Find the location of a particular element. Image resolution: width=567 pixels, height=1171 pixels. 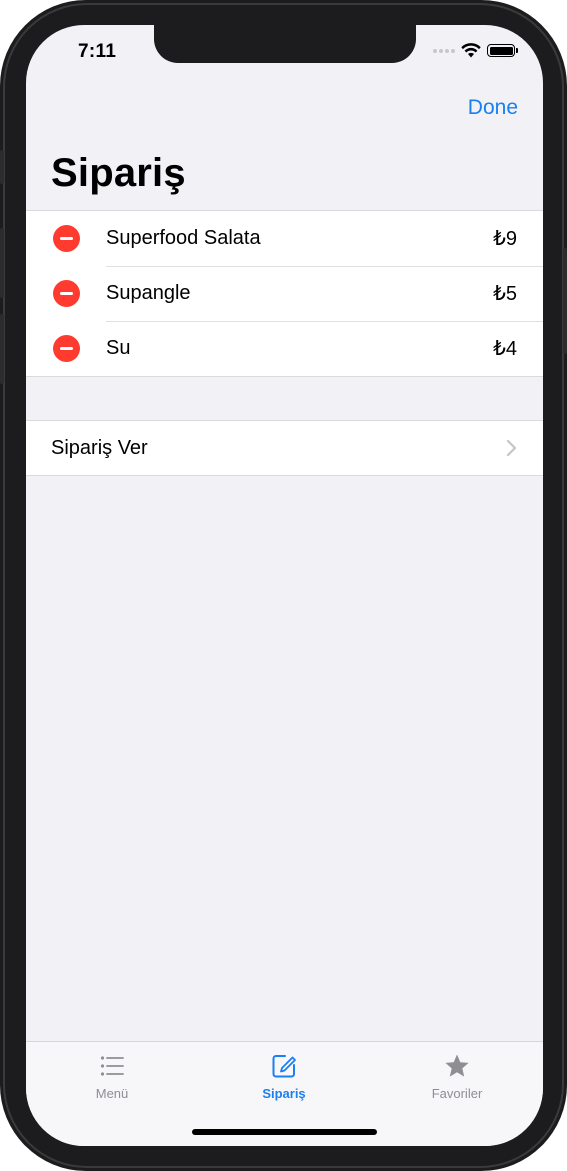

battery-icon is located at coordinates (502, 50).